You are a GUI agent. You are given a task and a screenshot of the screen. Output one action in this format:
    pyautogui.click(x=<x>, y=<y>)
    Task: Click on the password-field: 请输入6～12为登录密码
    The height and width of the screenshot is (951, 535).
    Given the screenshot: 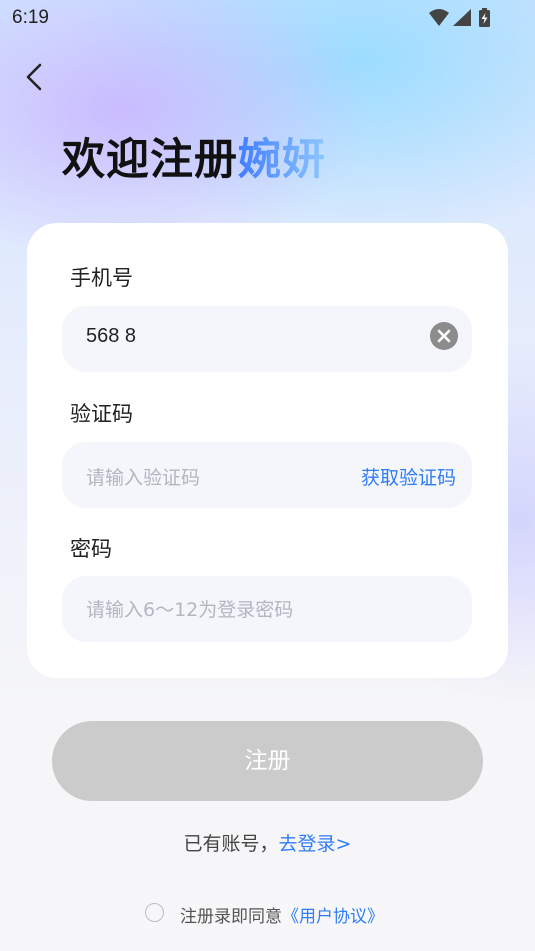 What is the action you would take?
    pyautogui.click(x=267, y=609)
    